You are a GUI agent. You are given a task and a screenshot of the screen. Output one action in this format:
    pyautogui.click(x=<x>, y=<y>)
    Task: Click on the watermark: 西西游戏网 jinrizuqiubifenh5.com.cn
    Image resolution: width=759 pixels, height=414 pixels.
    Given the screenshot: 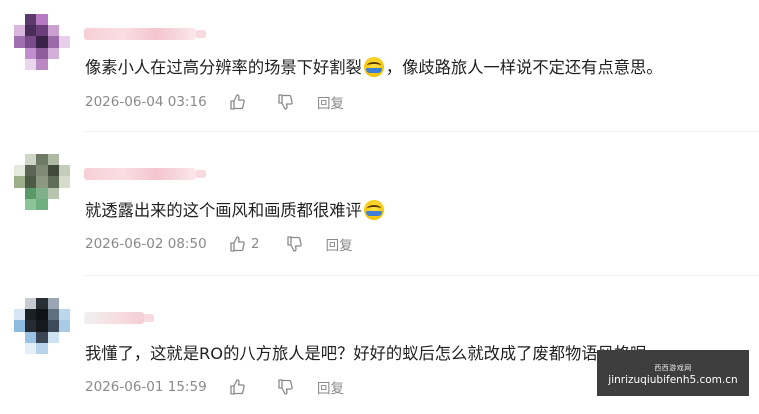 What is the action you would take?
    pyautogui.click(x=673, y=373)
    